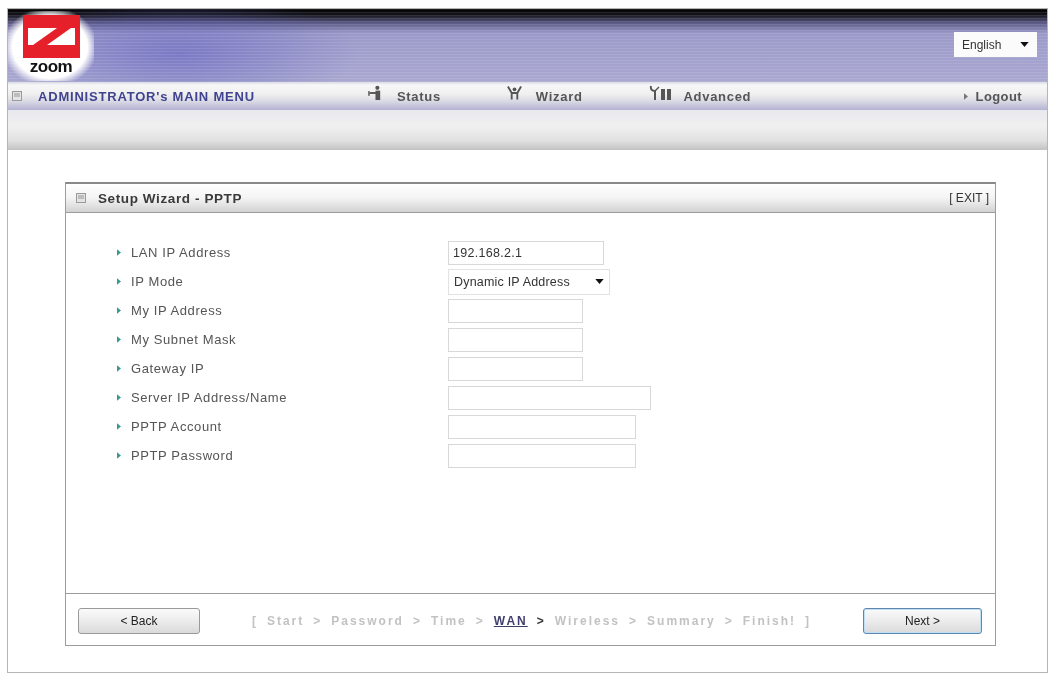 This screenshot has height=673, width=1054. What do you see at coordinates (367, 621) in the screenshot?
I see `progress-step: Password` at bounding box center [367, 621].